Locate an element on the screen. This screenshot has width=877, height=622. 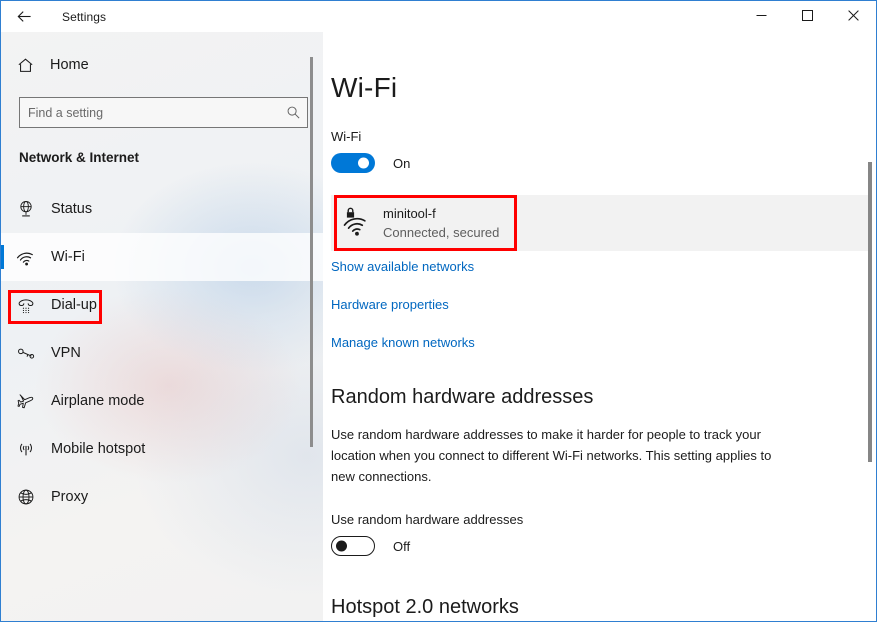
title-bar: Settings is located at coordinates (438, 16).